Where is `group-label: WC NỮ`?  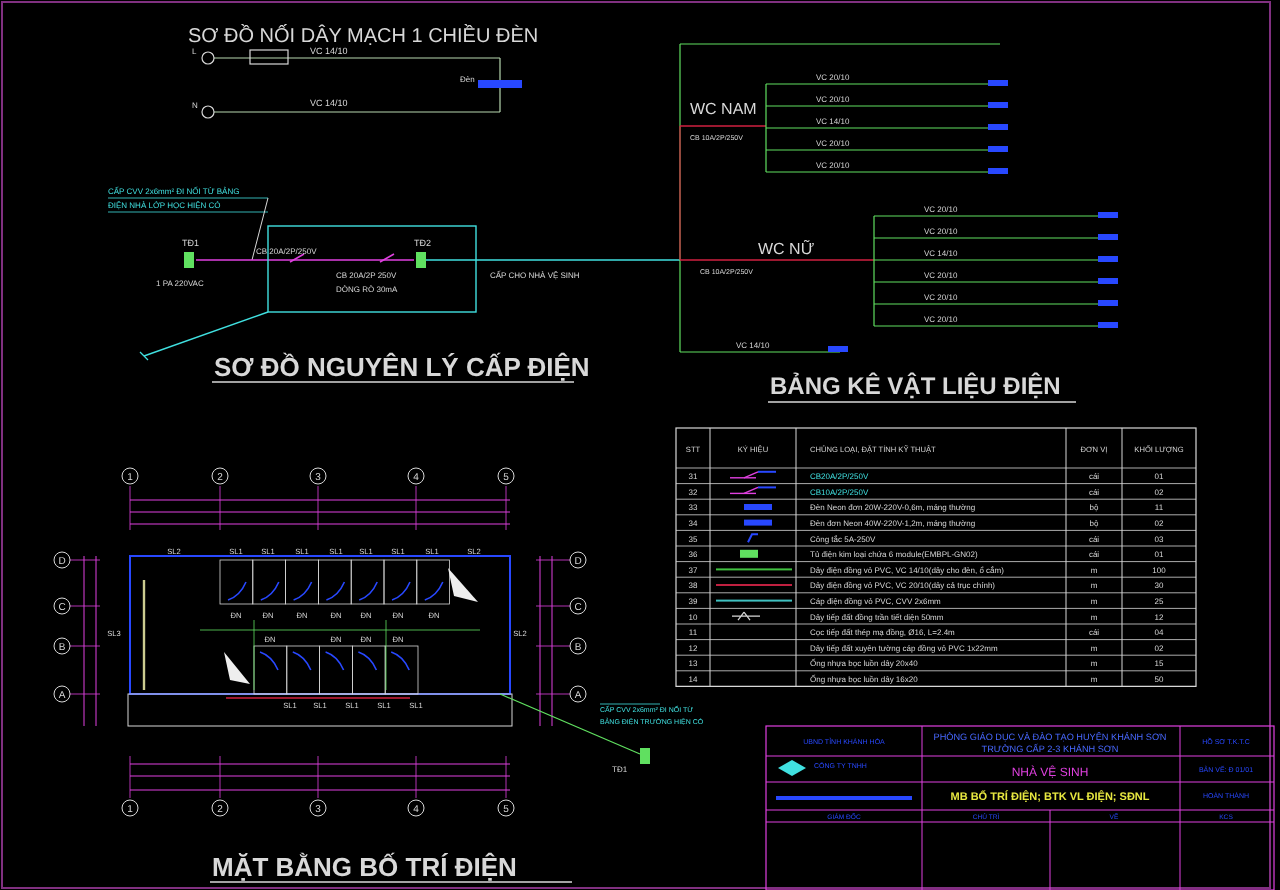
group-label: WC NỮ is located at coordinates (786, 249).